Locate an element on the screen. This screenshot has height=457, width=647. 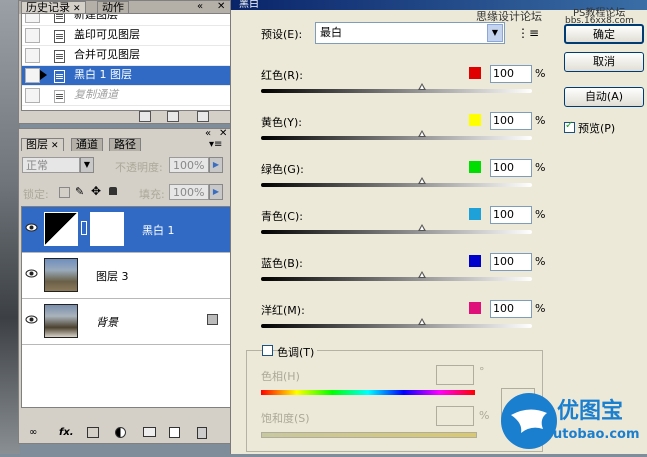
lock-pixels-icon: ✎ is located at coordinates (79, 191).